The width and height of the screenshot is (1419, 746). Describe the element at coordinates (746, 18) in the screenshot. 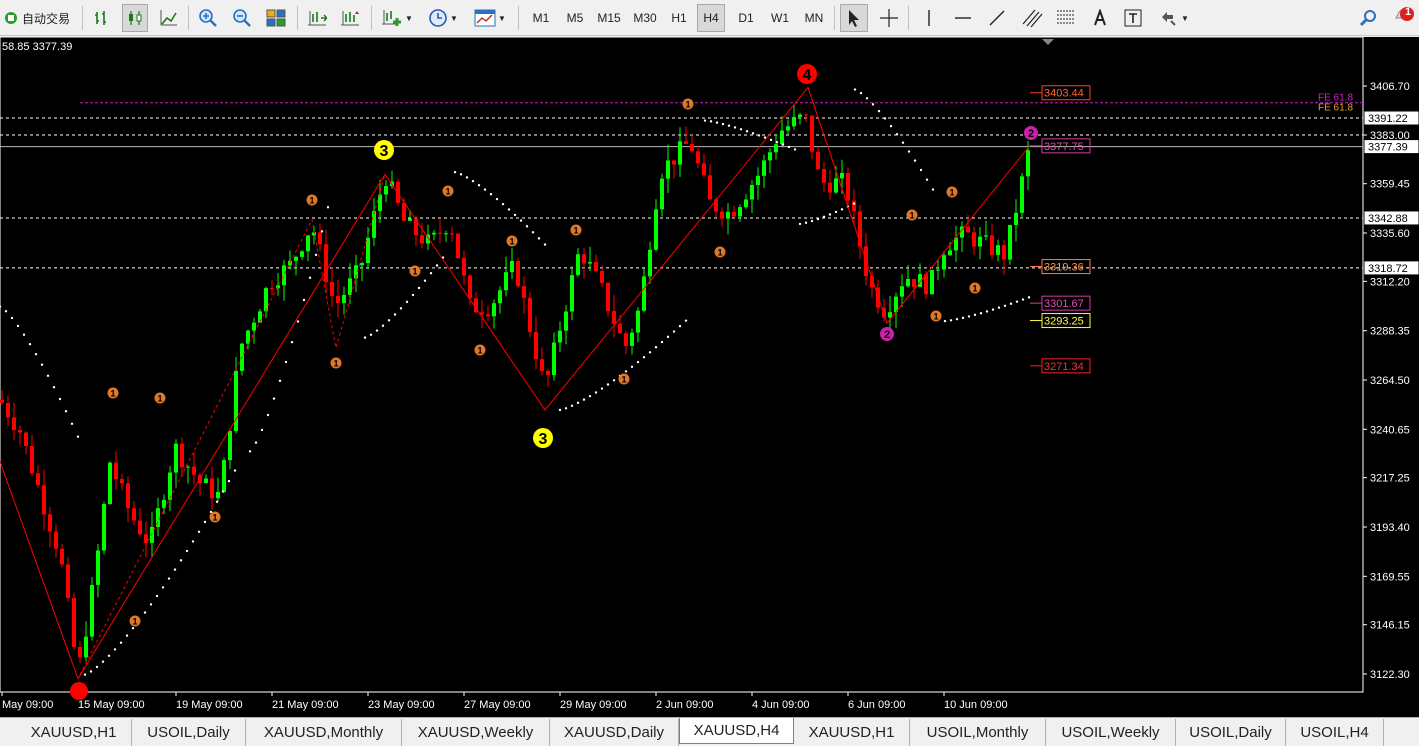

I see `timeframe-d1-button: D1` at that location.